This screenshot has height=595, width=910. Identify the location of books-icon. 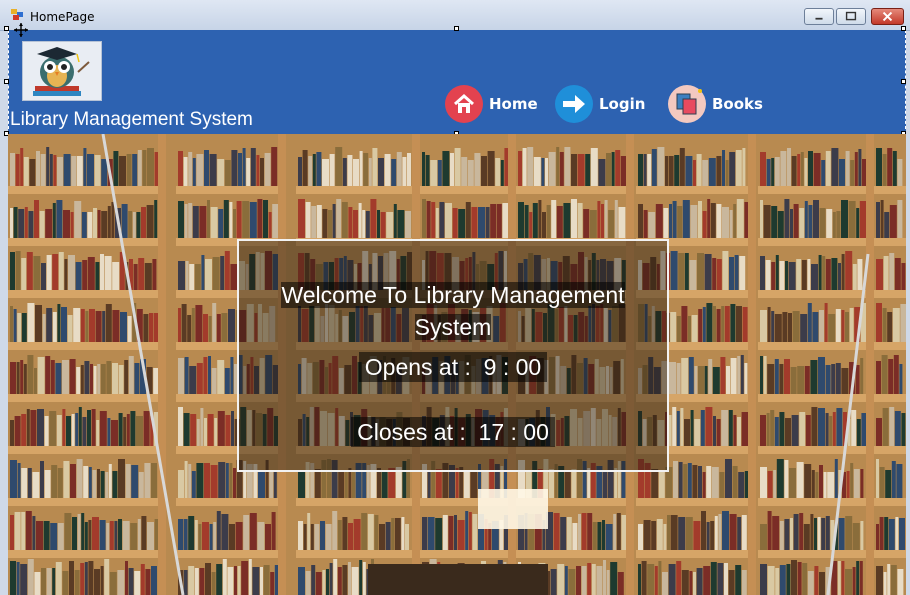
(687, 104).